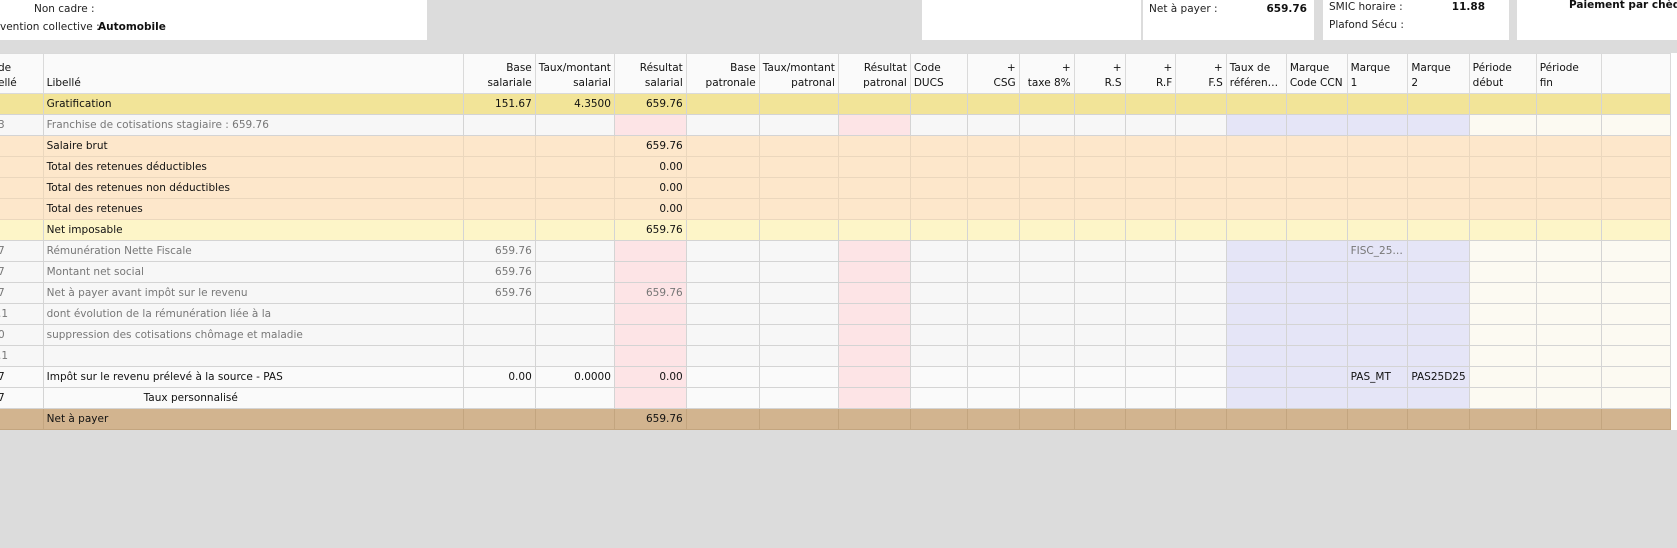 The width and height of the screenshot is (1677, 548). What do you see at coordinates (22, 335) in the screenshot?
I see `cell-code: 0` at bounding box center [22, 335].